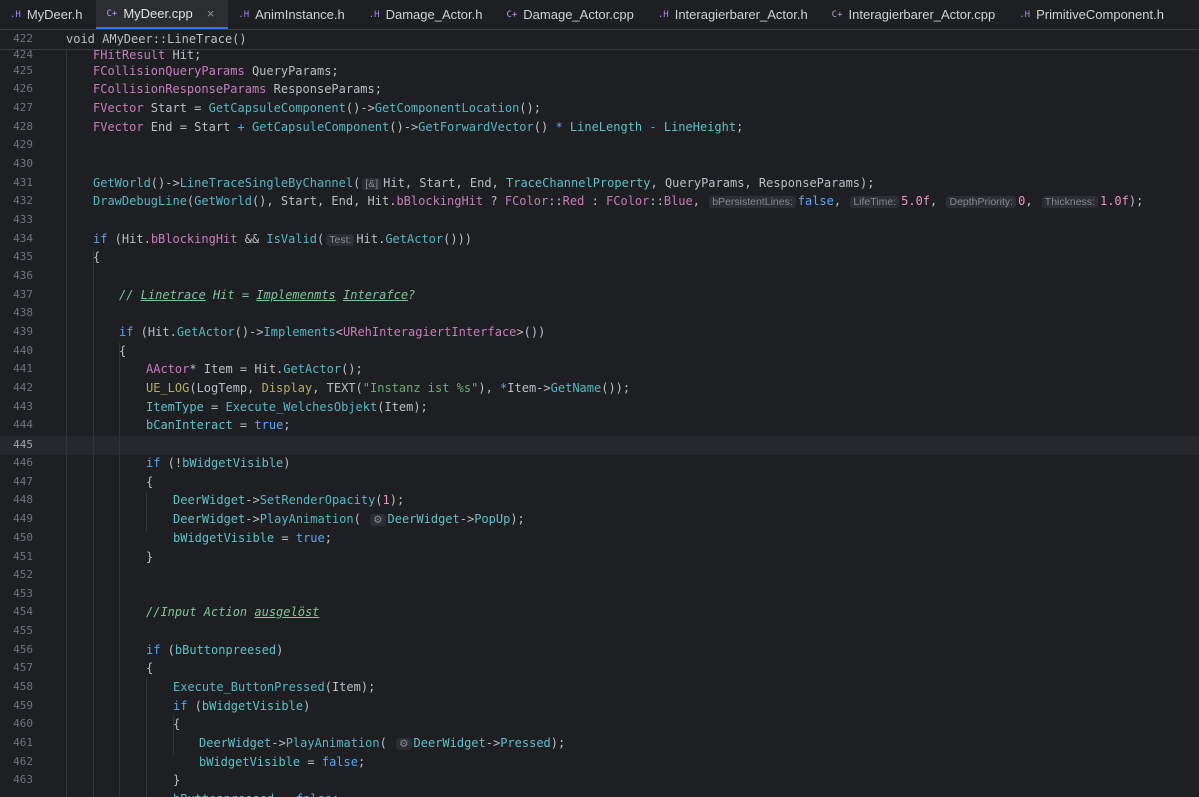 This screenshot has height=797, width=1199. What do you see at coordinates (289, 500) in the screenshot?
I see `code-line: DeerWidget->SetRenderOpacity(1);` at bounding box center [289, 500].